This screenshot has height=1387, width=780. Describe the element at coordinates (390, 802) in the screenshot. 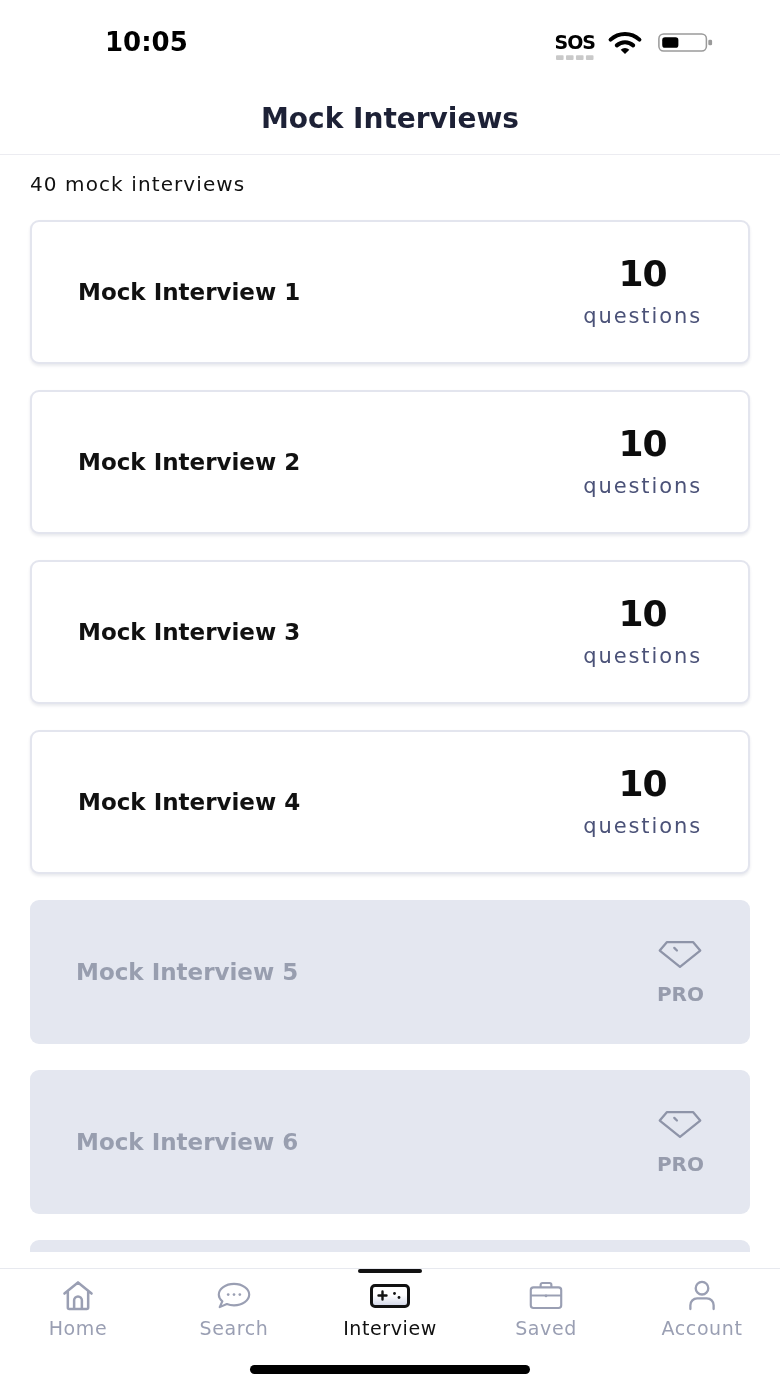

I see `interview-card: Mock Interview 4 10 questions` at that location.